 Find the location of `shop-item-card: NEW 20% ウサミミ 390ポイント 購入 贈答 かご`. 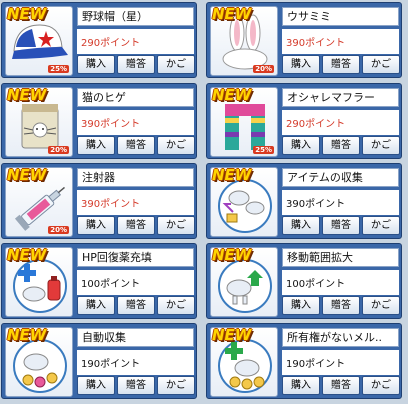

shop-item-card: NEW 20% ウサミミ 390ポイント 購入 贈答 かご is located at coordinates (304, 40).